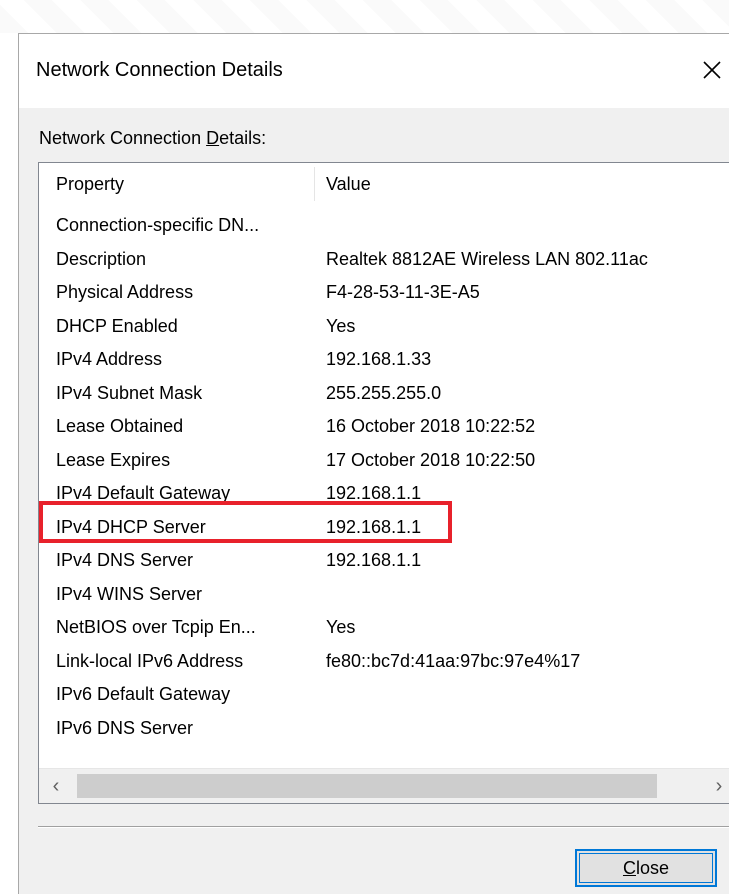 The image size is (729, 894). Describe the element at coordinates (120, 426) in the screenshot. I see `property-cell: Lease Obtained` at that location.